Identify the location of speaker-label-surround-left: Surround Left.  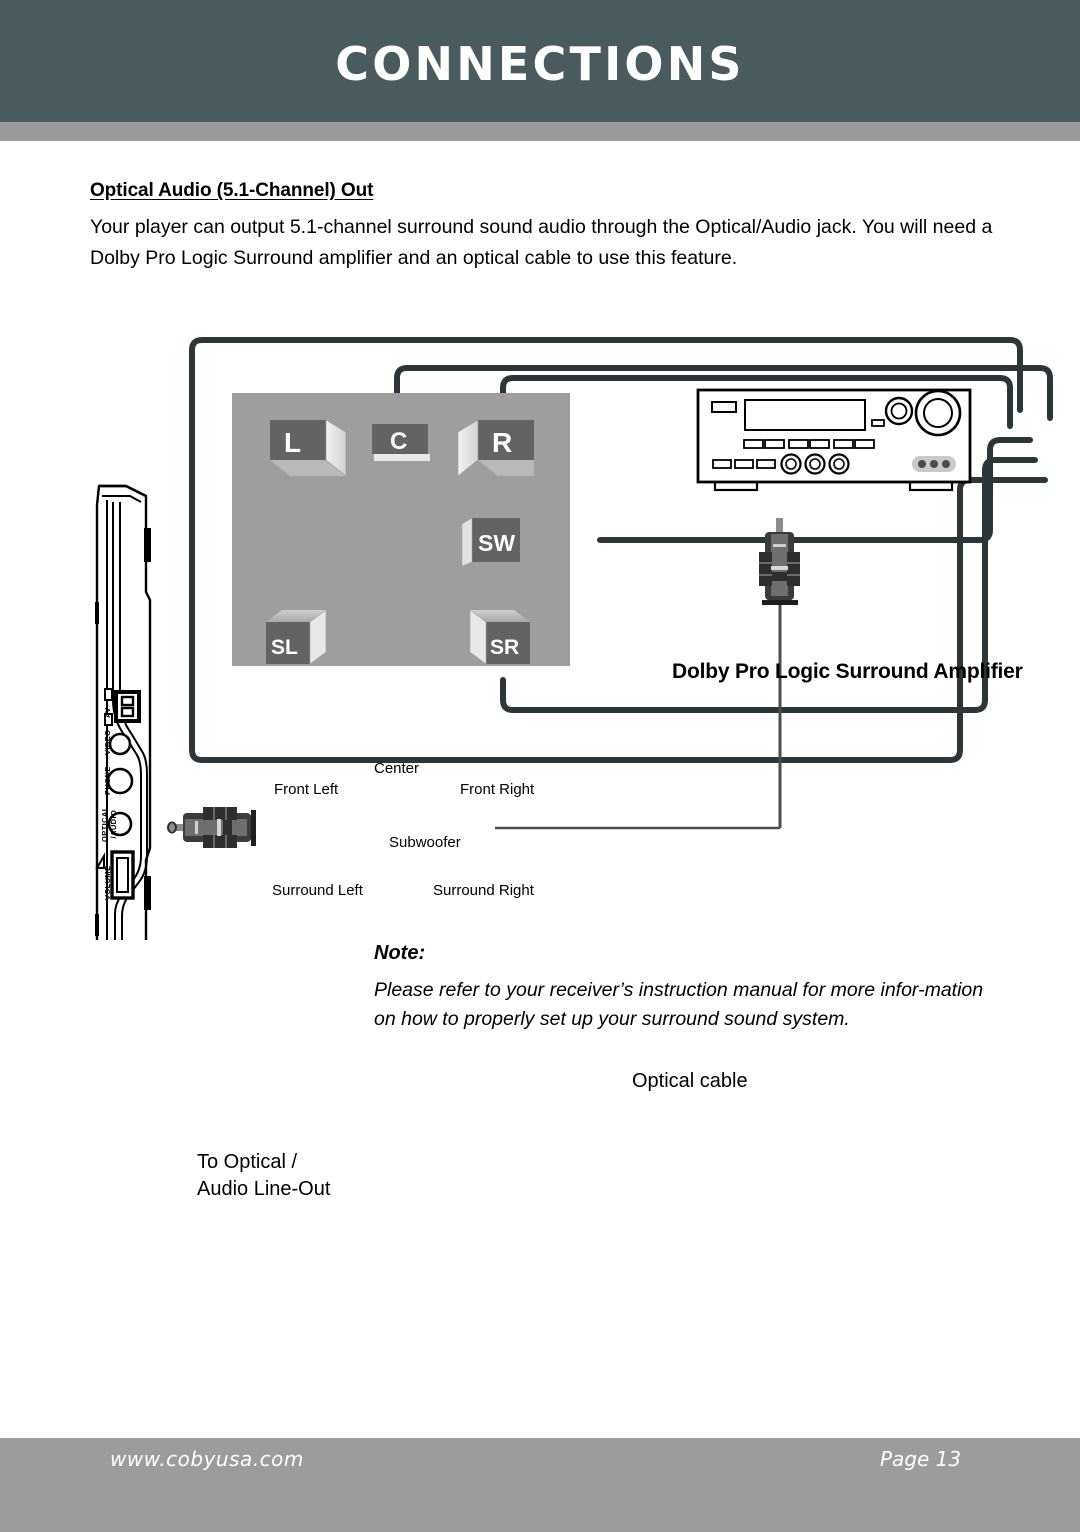
(317, 890).